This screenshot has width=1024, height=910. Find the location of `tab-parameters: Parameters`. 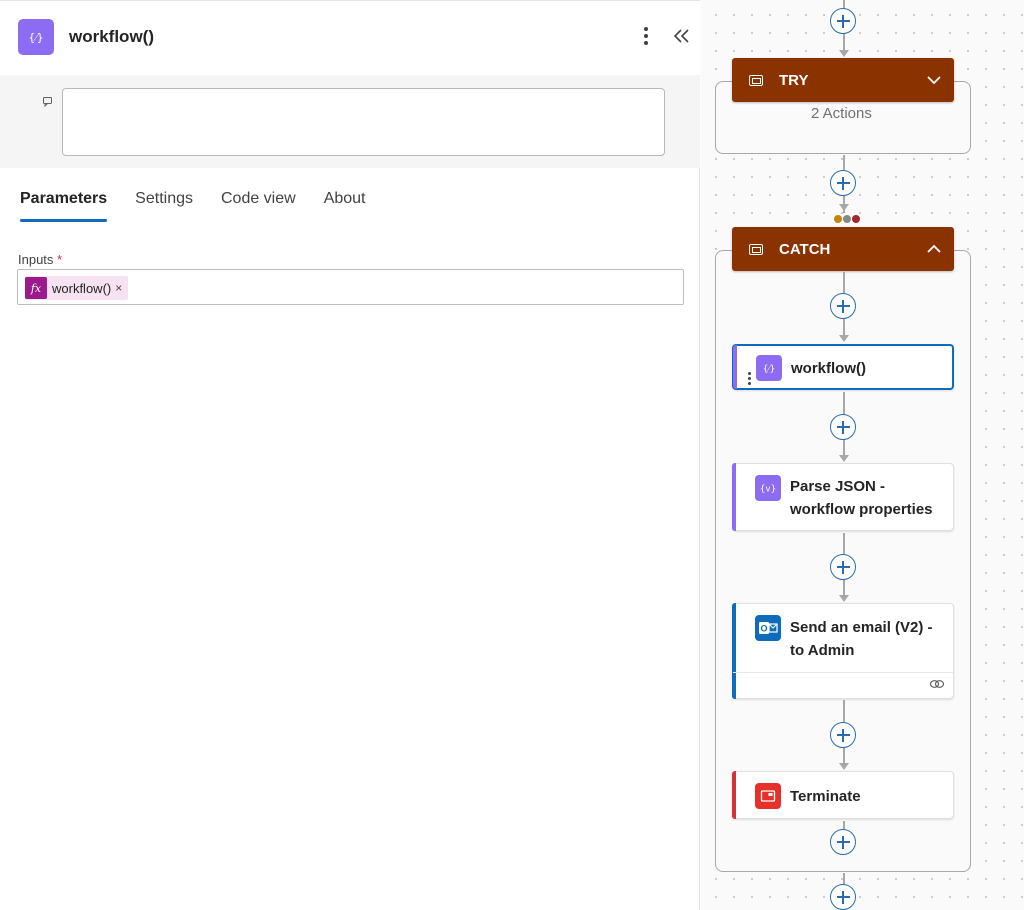

tab-parameters: Parameters is located at coordinates (64, 206).